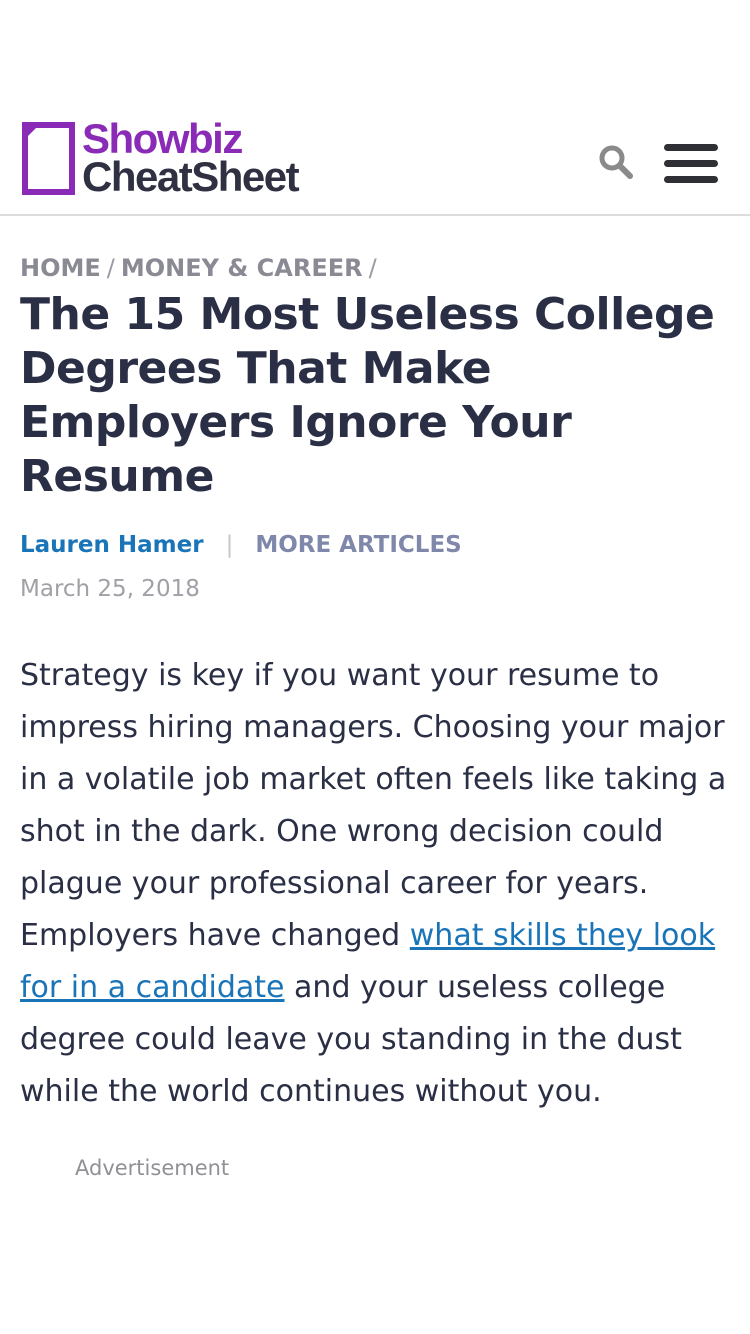 The width and height of the screenshot is (750, 1334). Describe the element at coordinates (32, 132) in the screenshot. I see `logo-mark-corner` at that location.